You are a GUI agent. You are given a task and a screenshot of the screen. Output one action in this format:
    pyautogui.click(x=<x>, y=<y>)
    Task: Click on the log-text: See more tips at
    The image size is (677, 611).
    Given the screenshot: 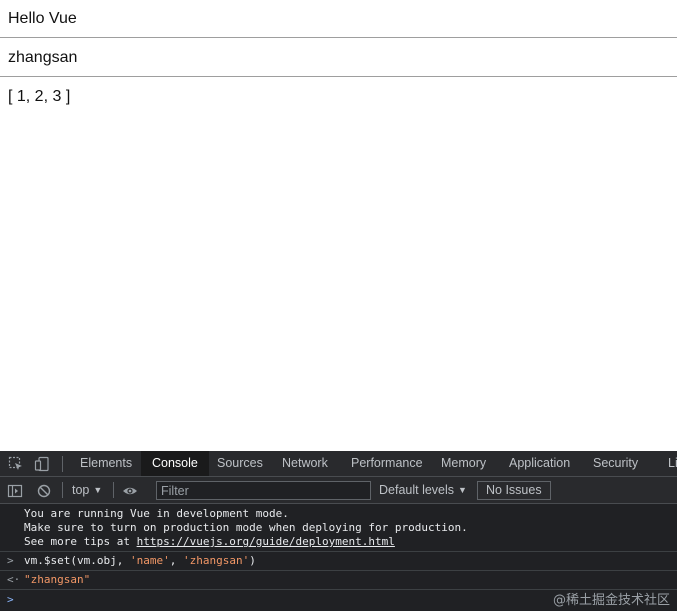 What is the action you would take?
    pyautogui.click(x=80, y=541)
    